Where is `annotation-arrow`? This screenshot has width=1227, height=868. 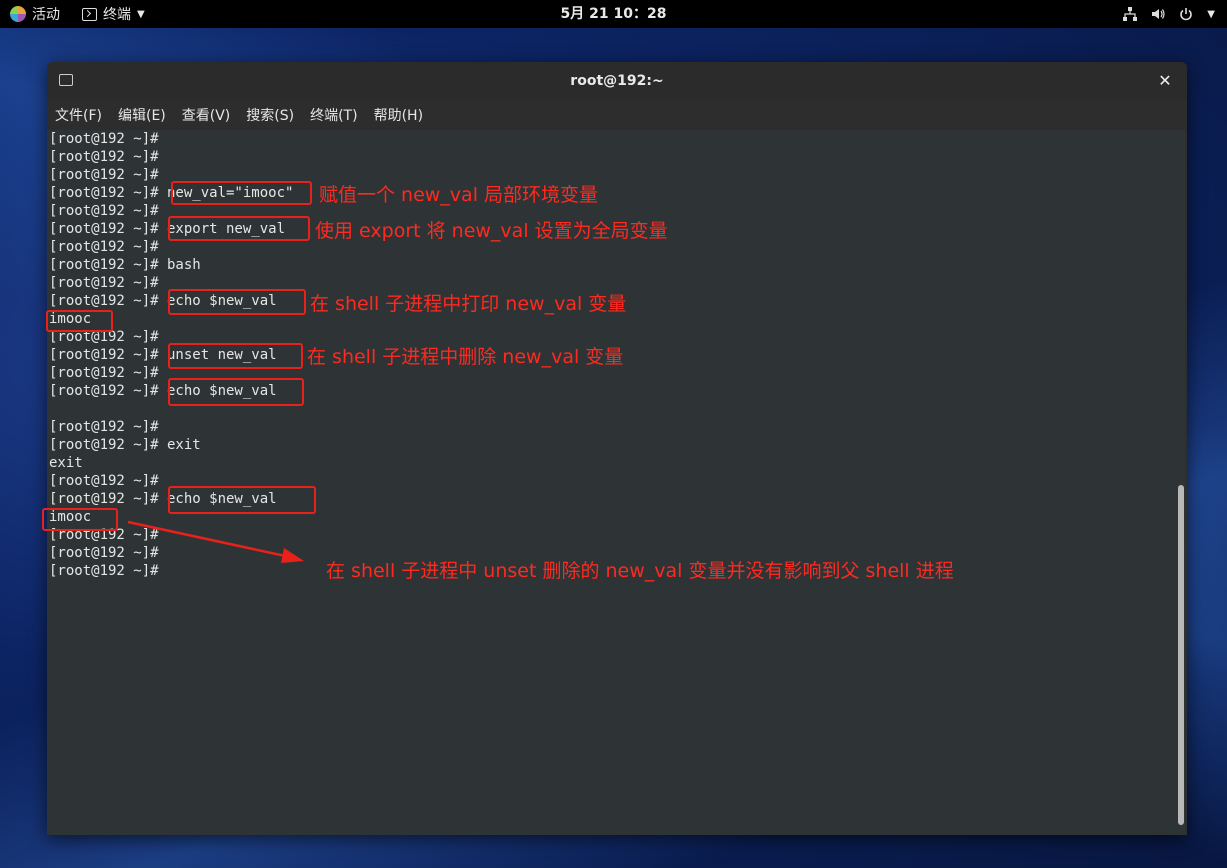
annotation-arrow is located at coordinates (215, 541).